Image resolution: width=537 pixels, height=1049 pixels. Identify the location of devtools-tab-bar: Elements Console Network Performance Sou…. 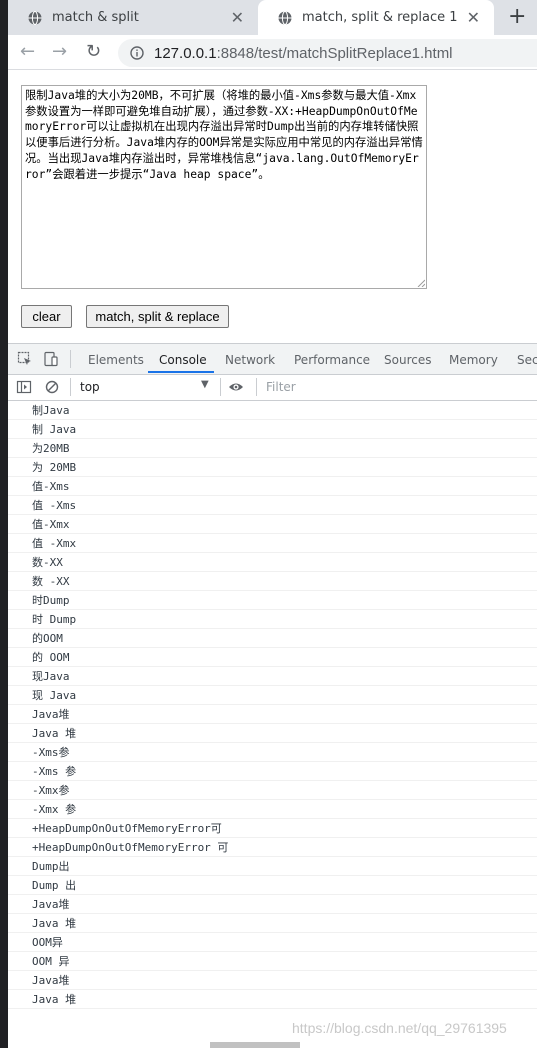
(272, 359).